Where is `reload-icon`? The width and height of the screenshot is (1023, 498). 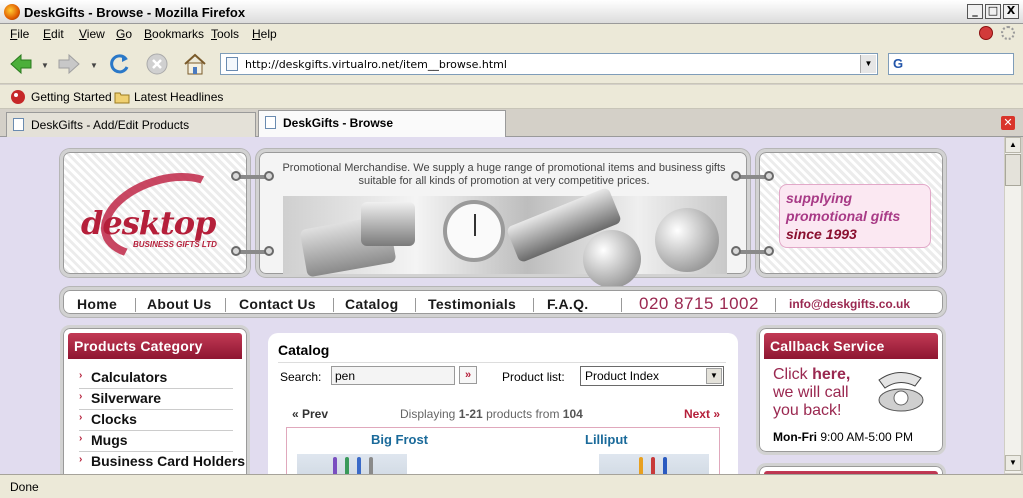 reload-icon is located at coordinates (119, 64).